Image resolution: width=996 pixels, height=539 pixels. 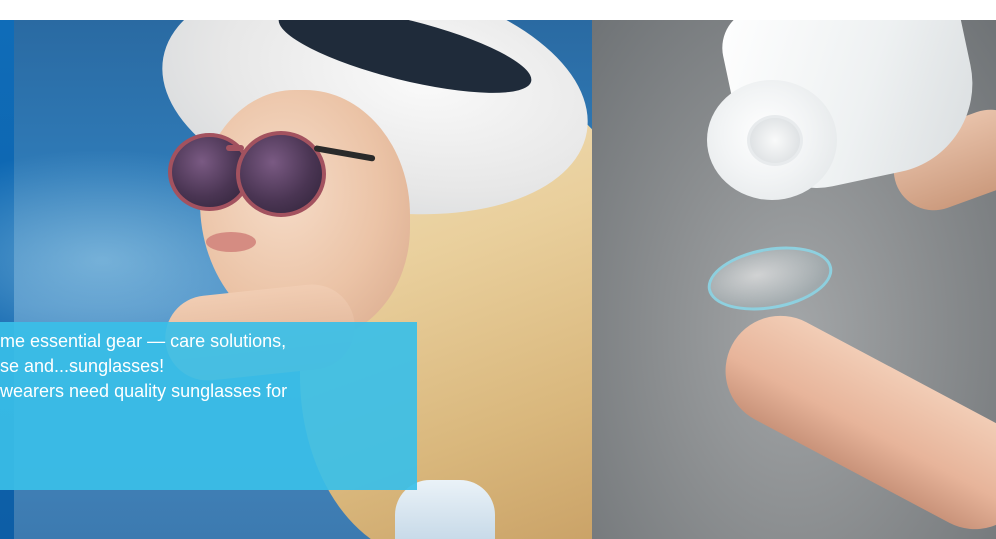 I want to click on glasses-bridge, so click(x=235, y=148).